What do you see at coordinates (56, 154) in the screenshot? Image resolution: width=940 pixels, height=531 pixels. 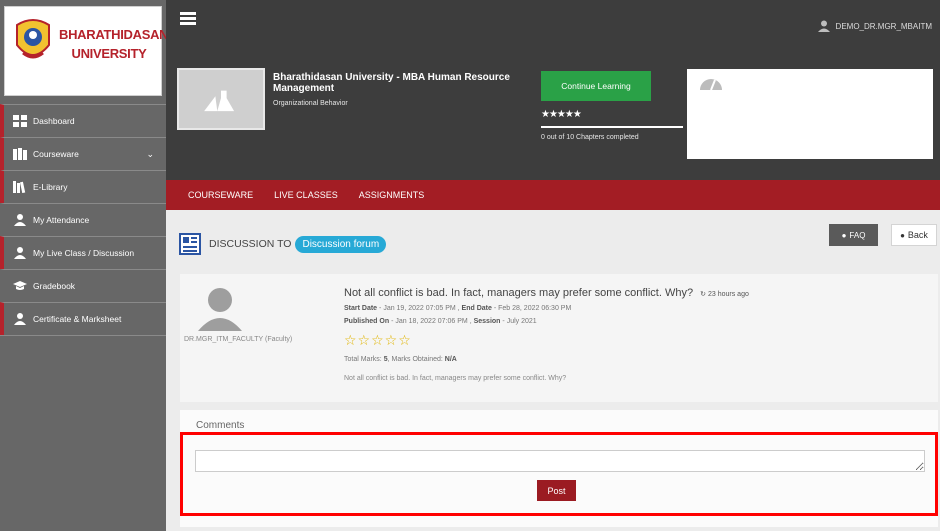 I see `sidebar-item-label: Courseware` at bounding box center [56, 154].